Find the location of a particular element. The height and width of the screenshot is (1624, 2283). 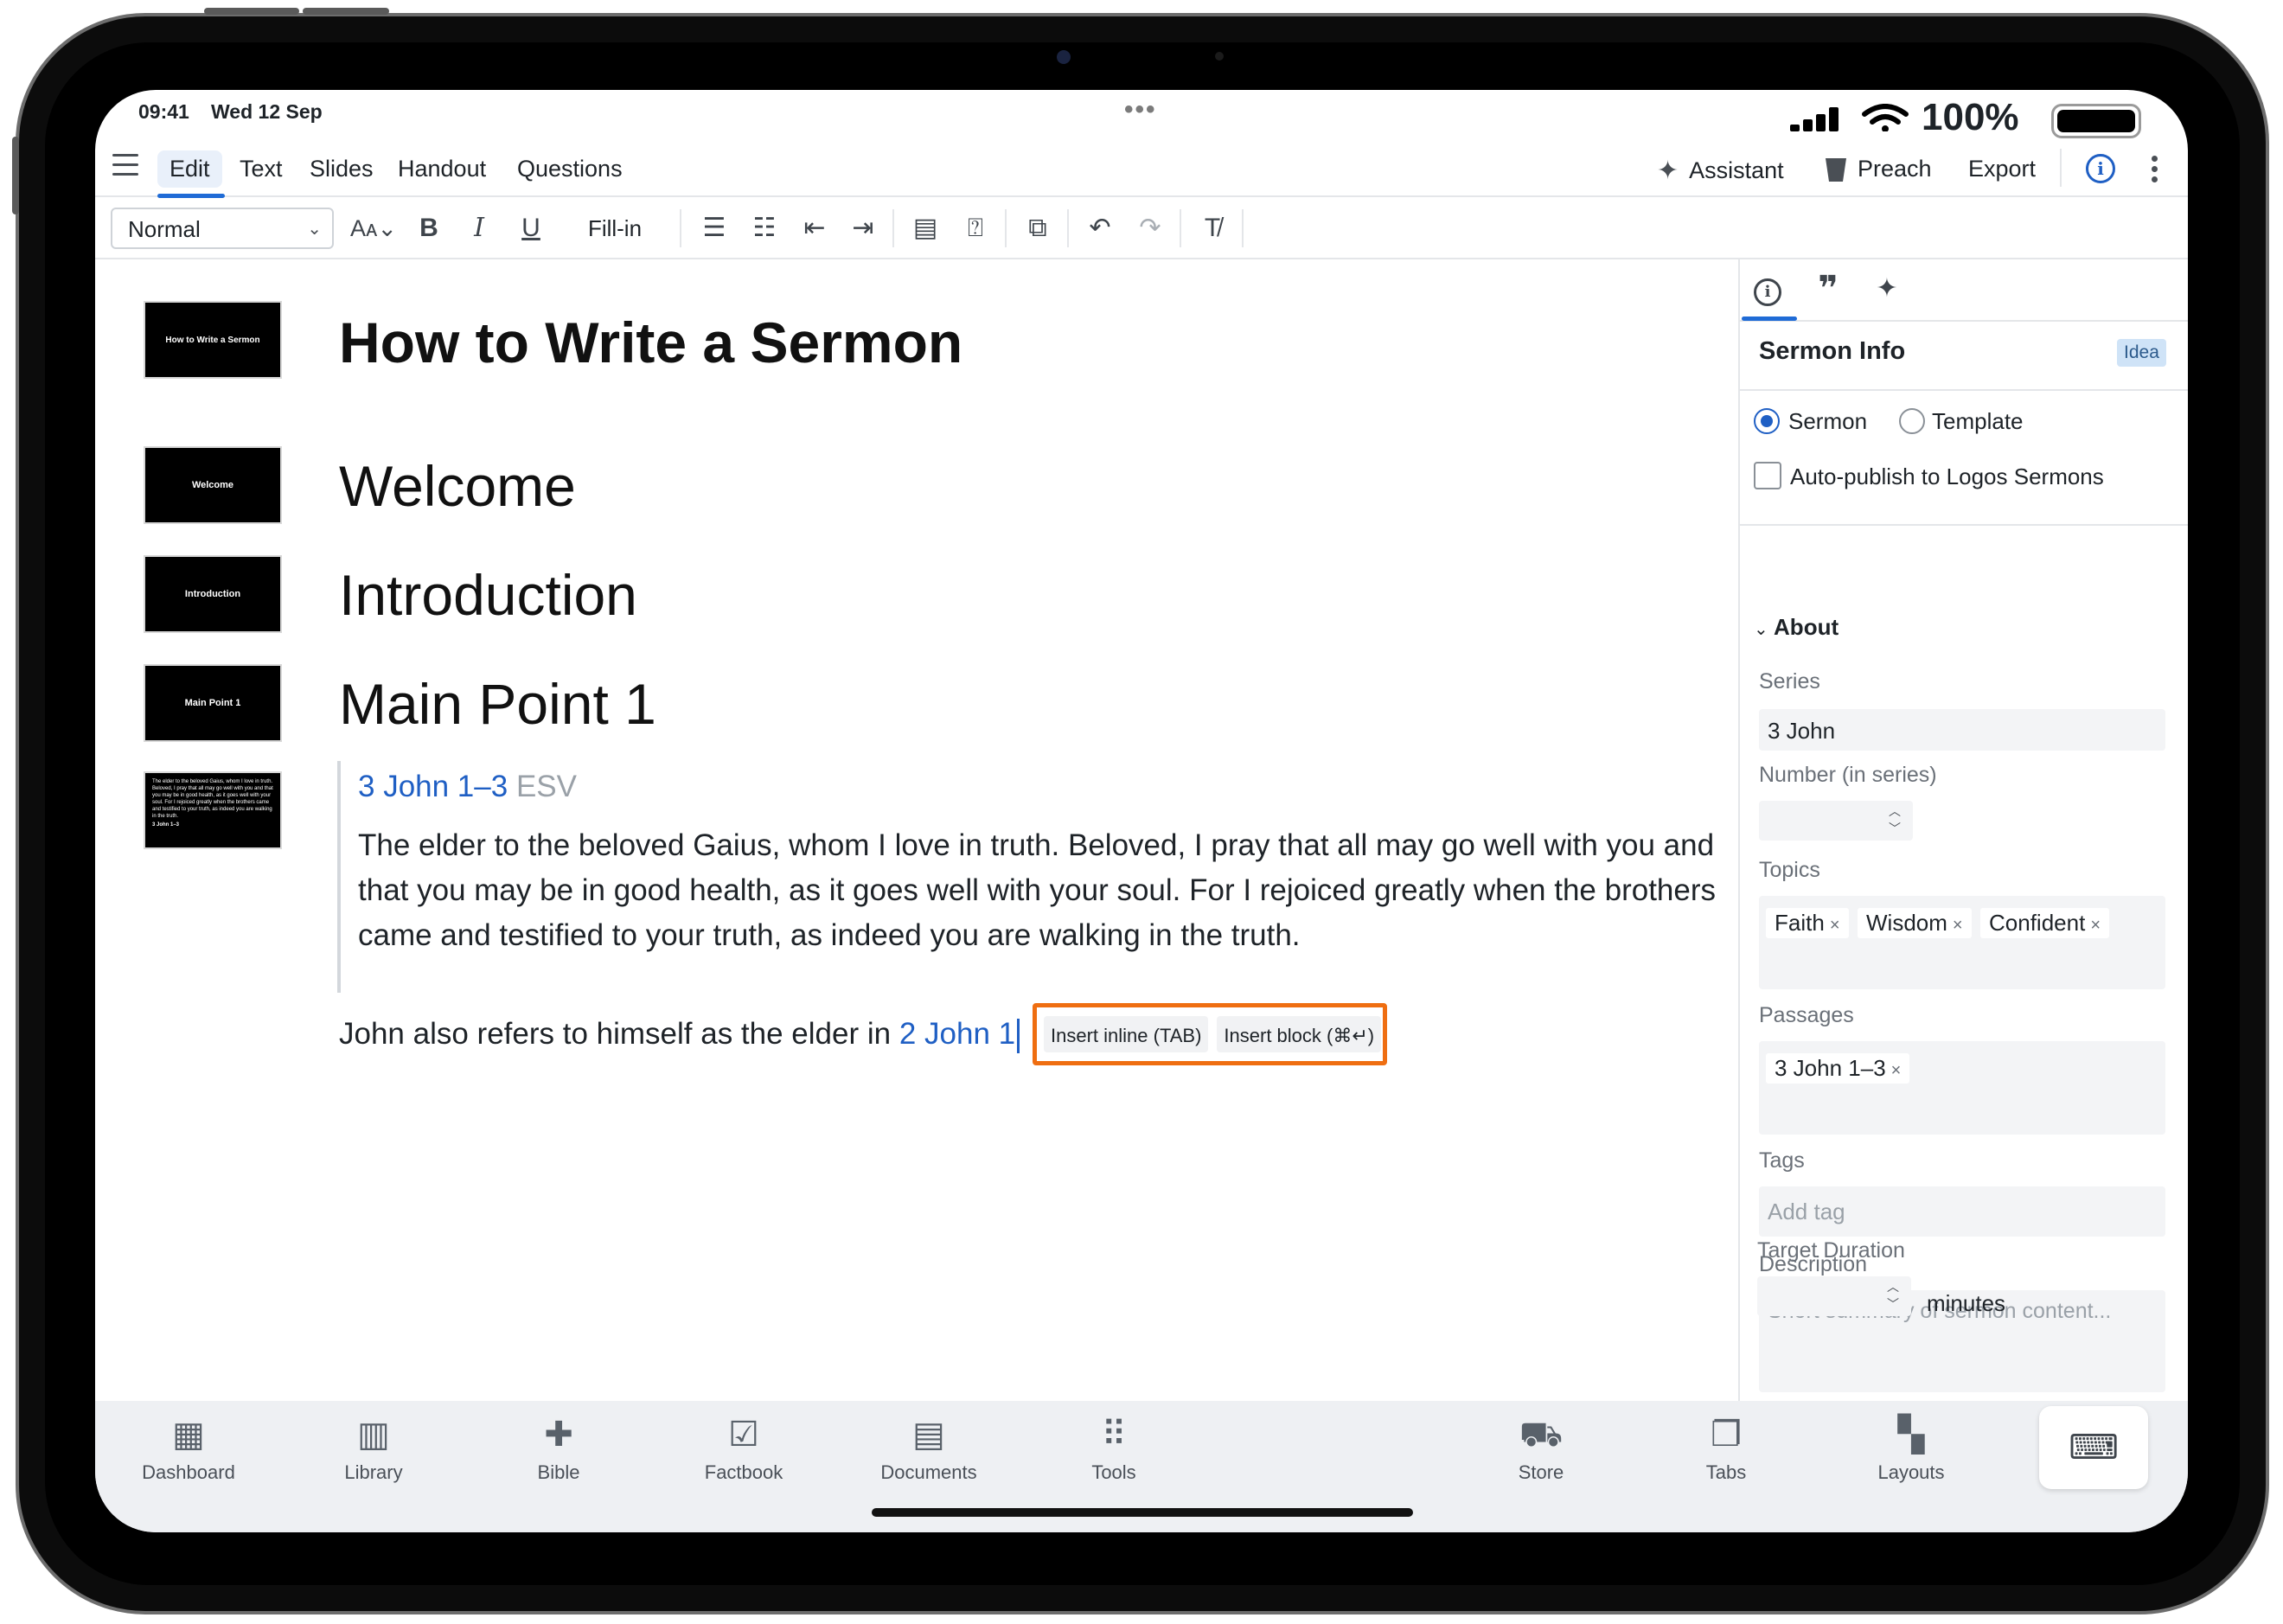

add-slide-icon: ⧉ is located at coordinates (1038, 228).